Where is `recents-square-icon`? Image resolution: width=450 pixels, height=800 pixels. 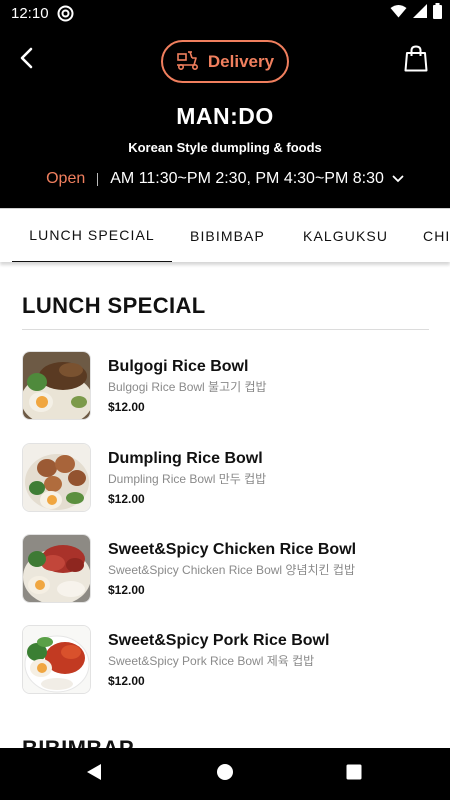
recents-square-icon is located at coordinates (354, 774).